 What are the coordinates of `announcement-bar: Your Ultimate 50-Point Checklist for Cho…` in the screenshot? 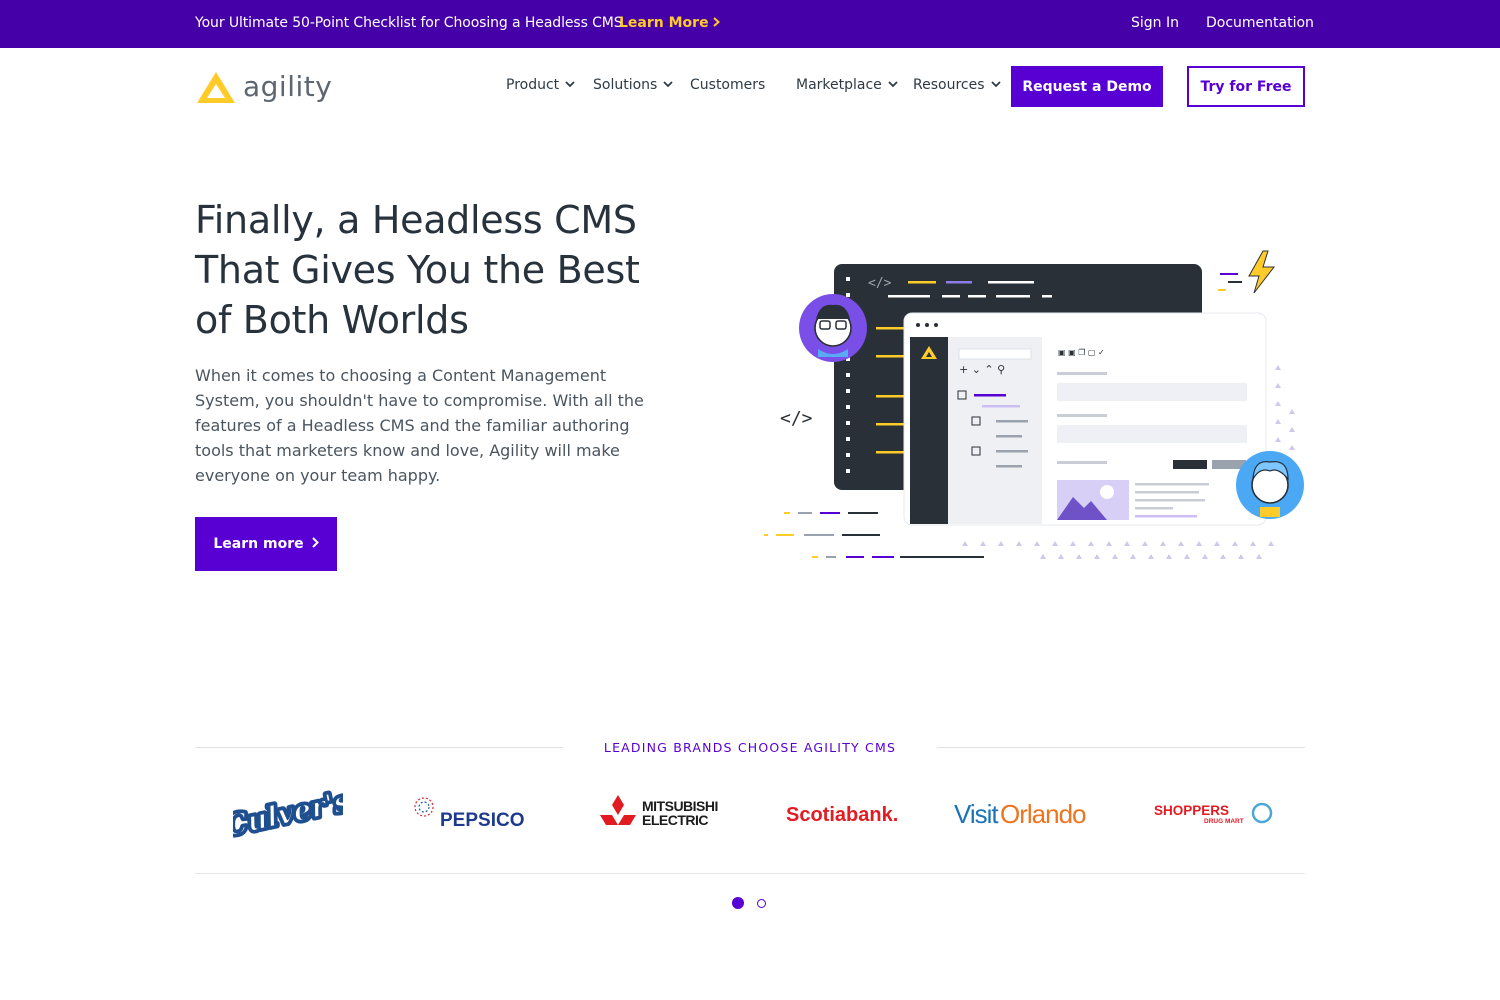 It's located at (750, 24).